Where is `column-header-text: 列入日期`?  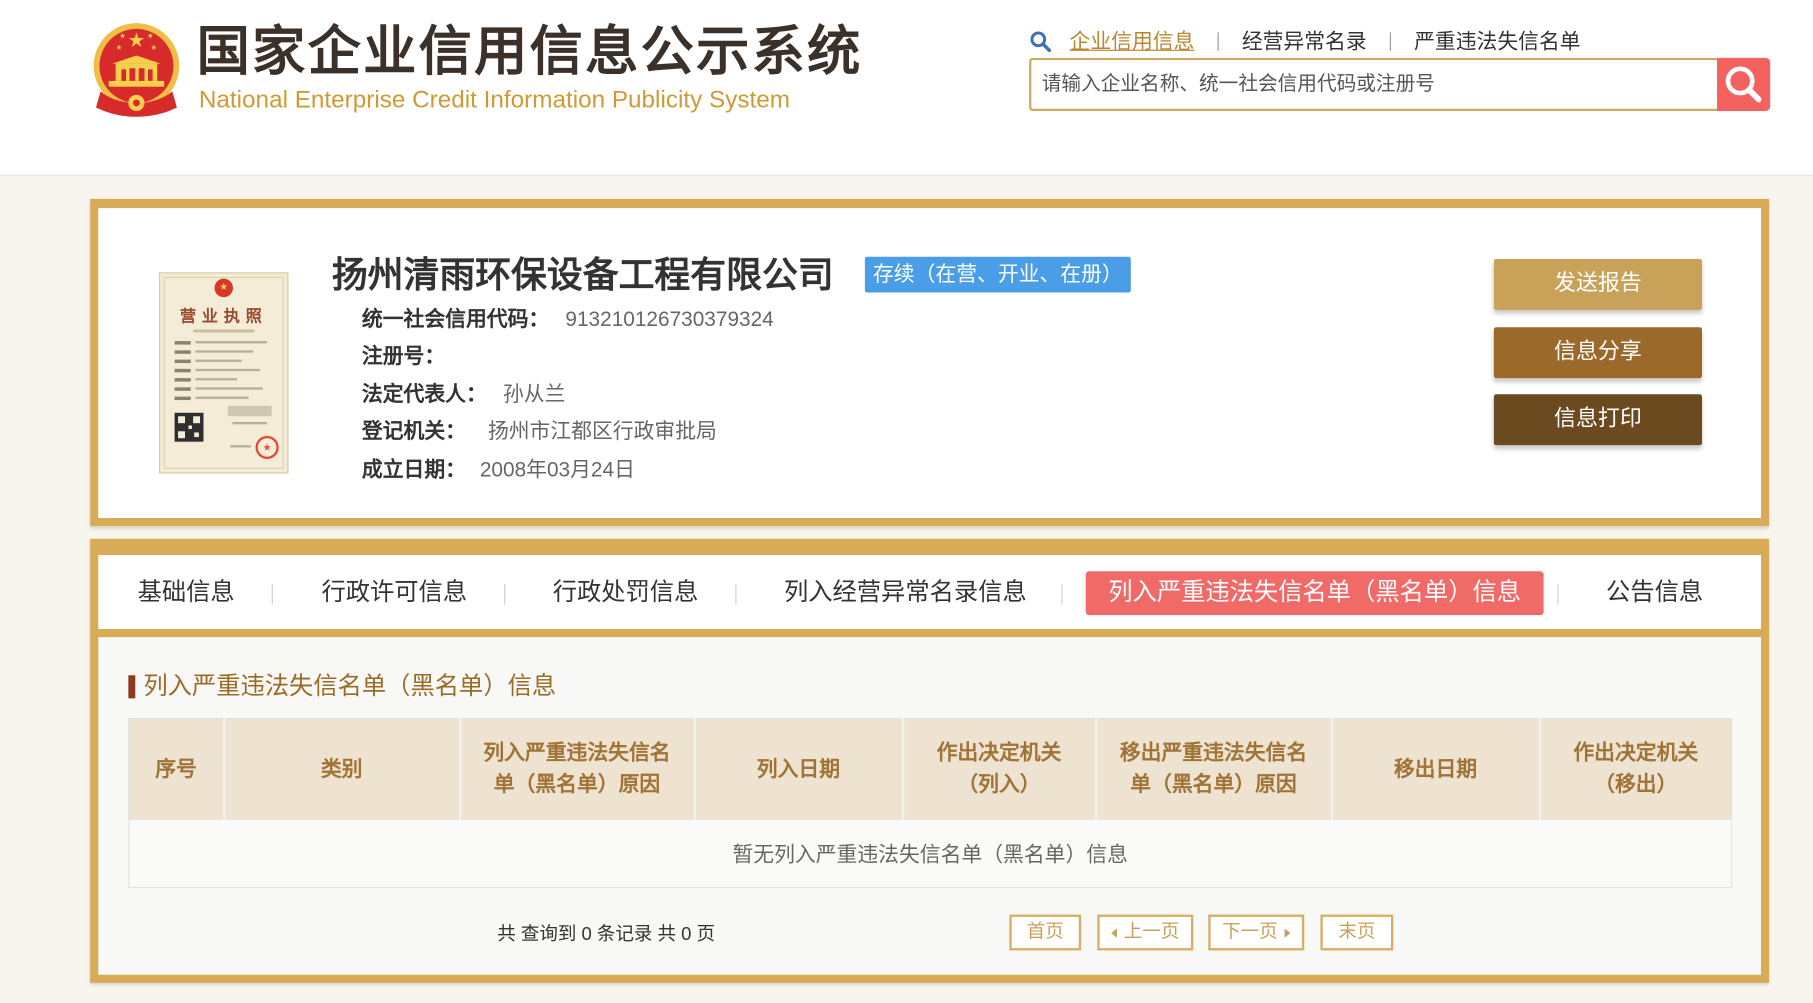
column-header-text: 列入日期 is located at coordinates (798, 768).